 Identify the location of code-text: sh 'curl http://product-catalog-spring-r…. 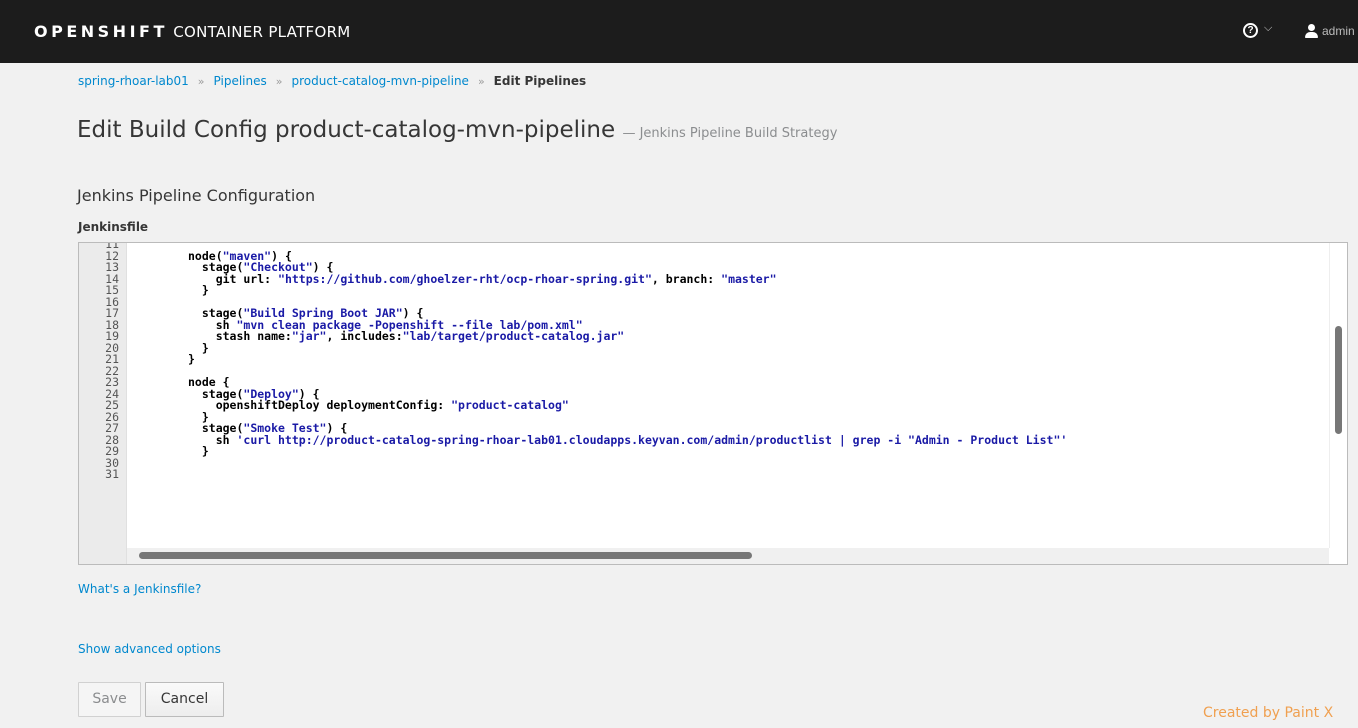
(628, 440).